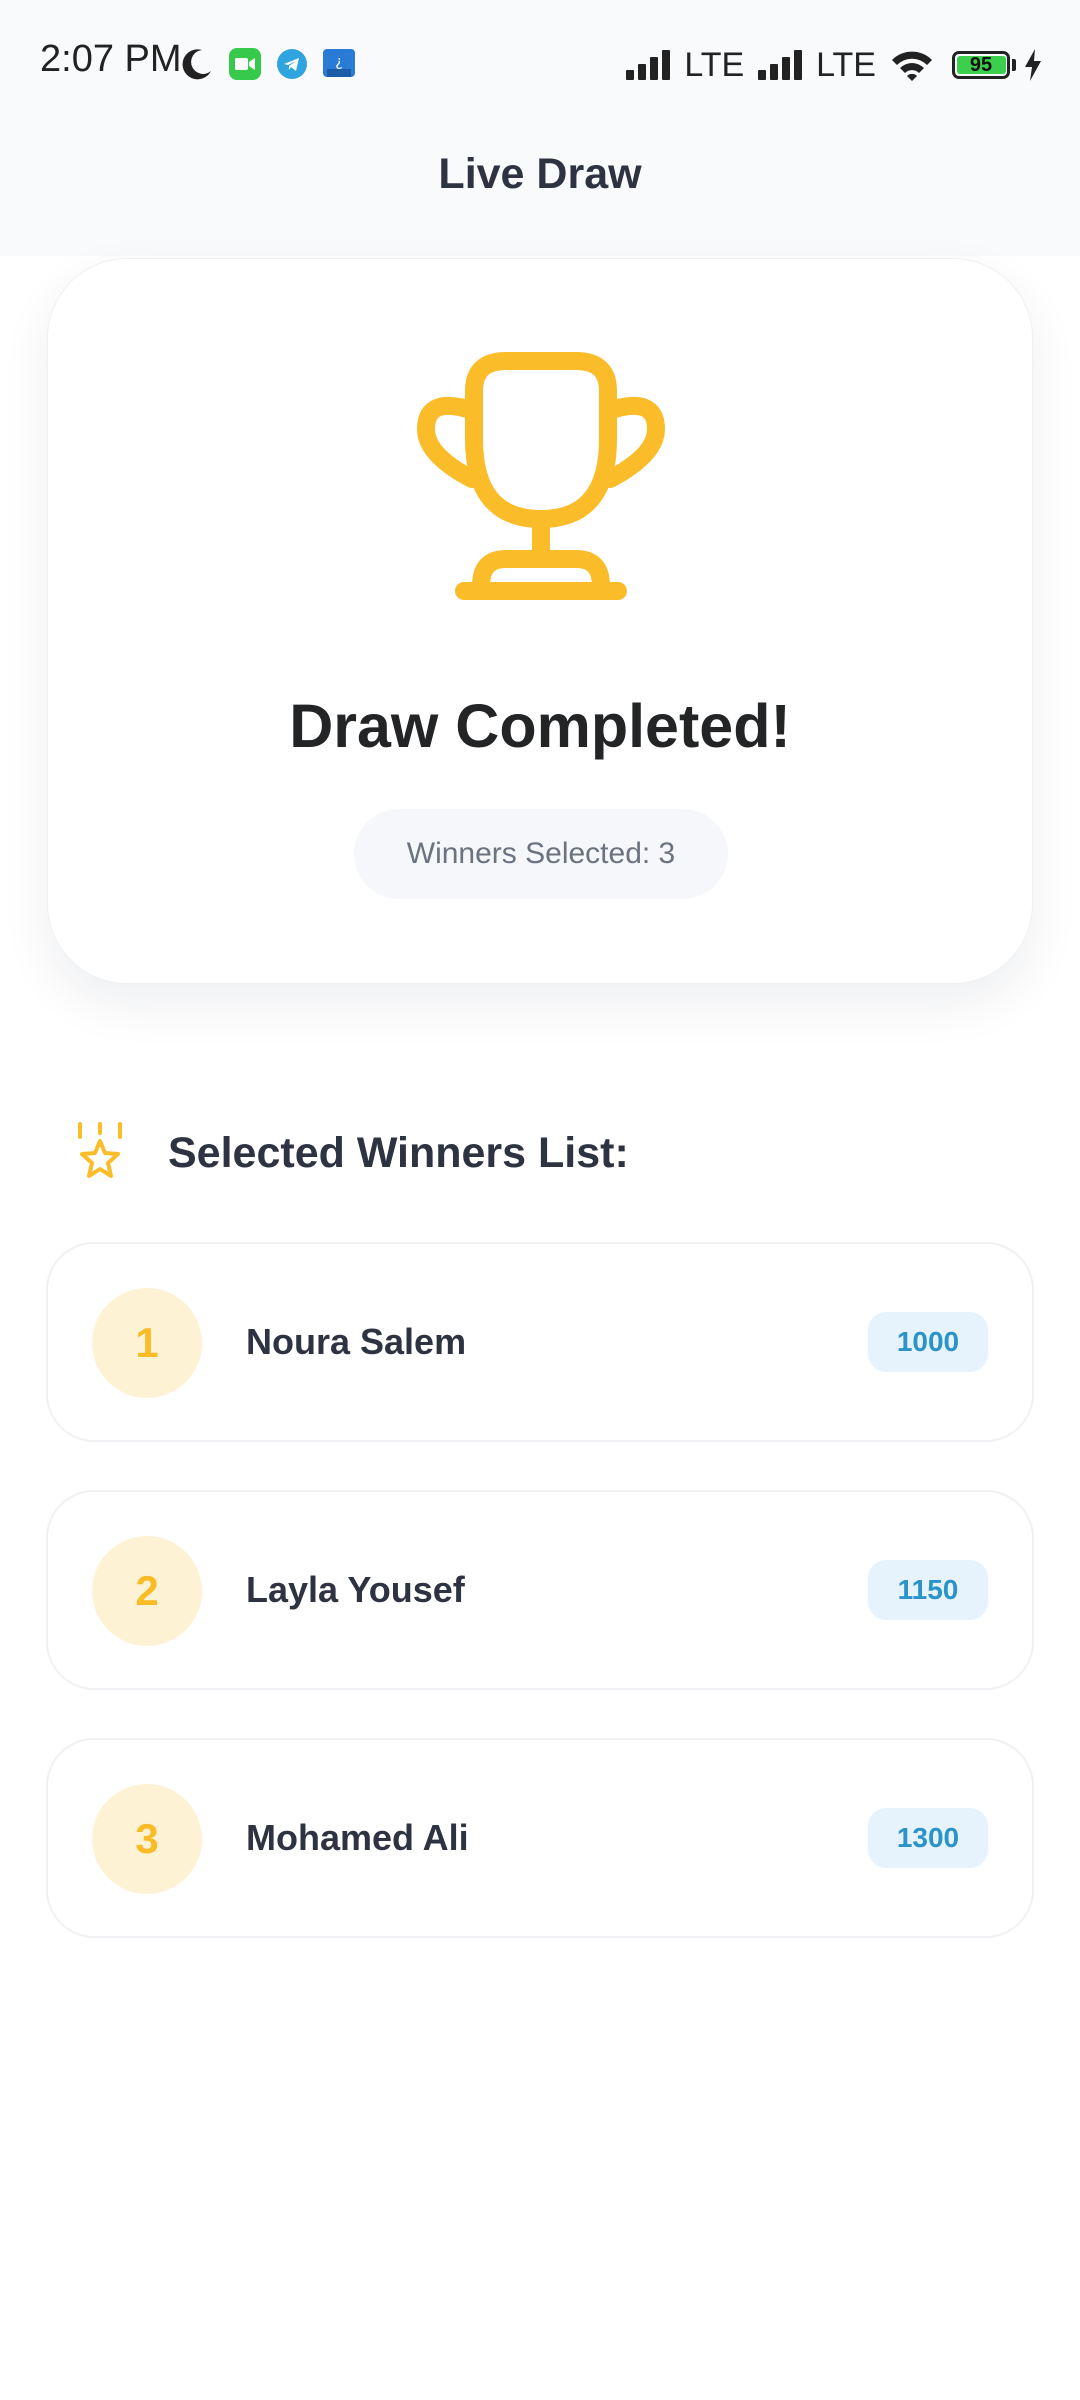  What do you see at coordinates (541, 476) in the screenshot?
I see `trophy-icon` at bounding box center [541, 476].